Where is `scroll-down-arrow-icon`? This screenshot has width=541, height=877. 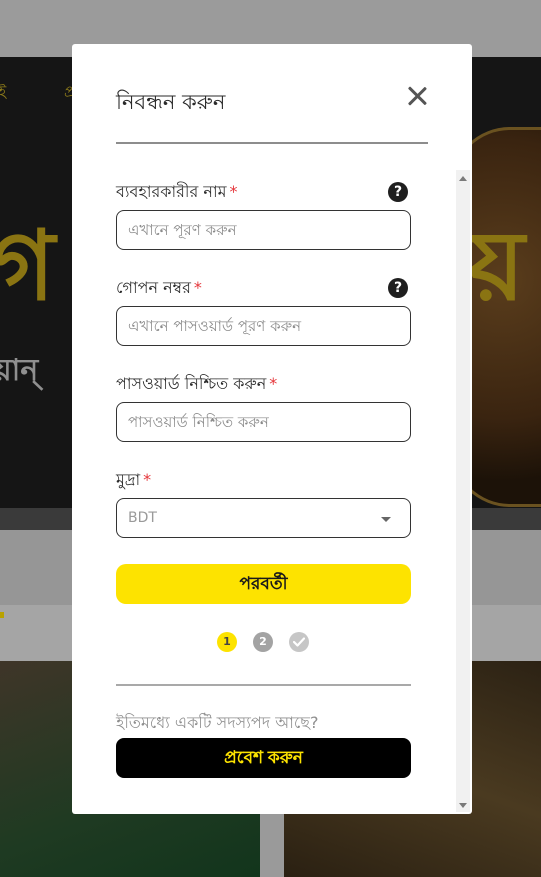
scroll-down-arrow-icon is located at coordinates (463, 805).